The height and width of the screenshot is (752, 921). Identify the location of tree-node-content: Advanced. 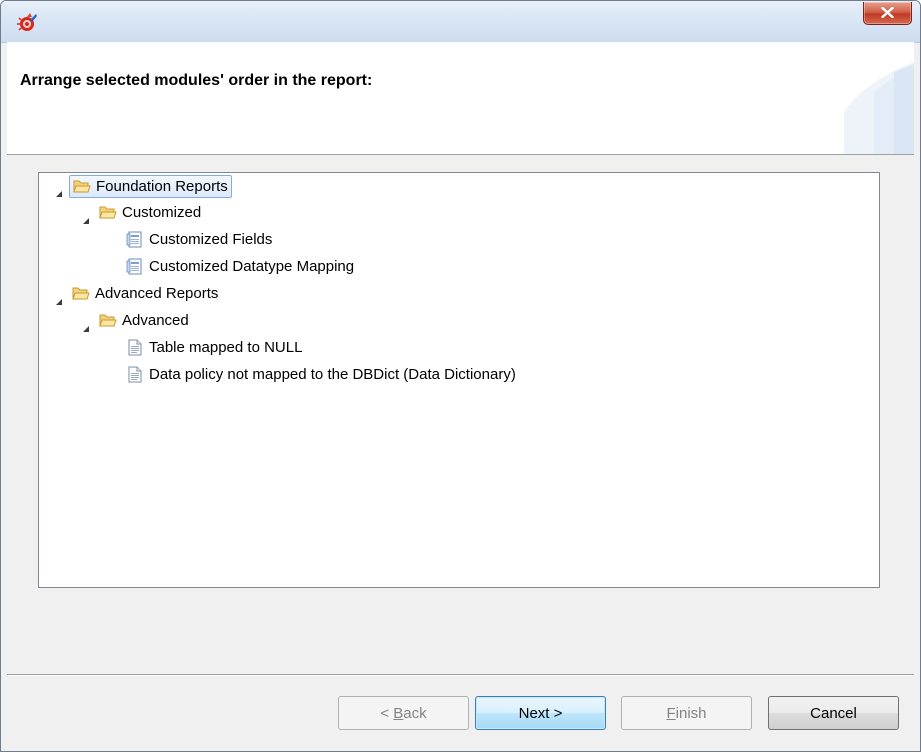
(144, 321).